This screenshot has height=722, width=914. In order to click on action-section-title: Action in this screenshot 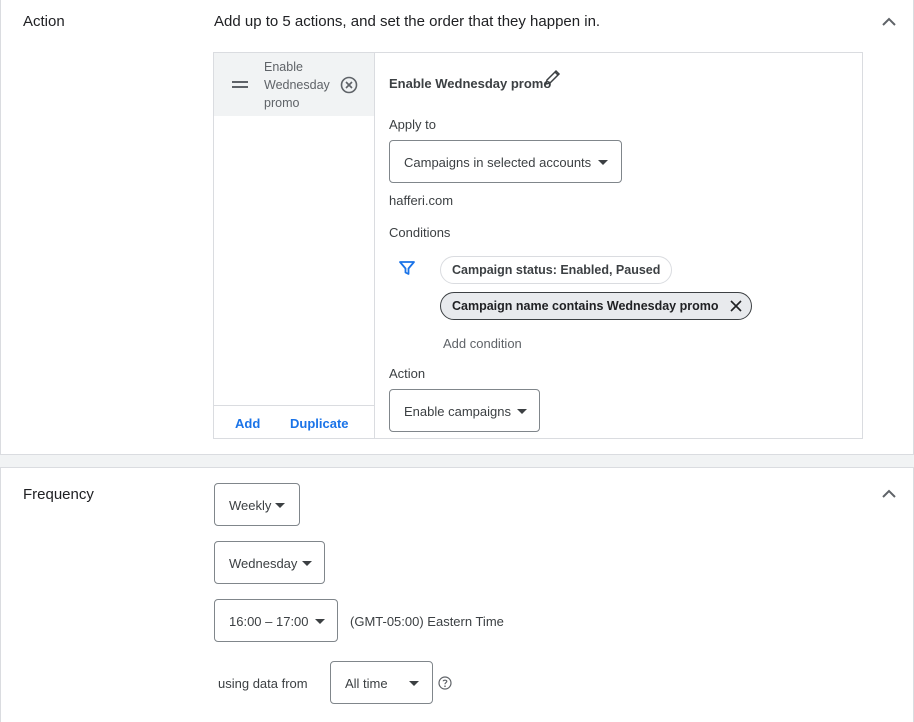, I will do `click(44, 21)`.